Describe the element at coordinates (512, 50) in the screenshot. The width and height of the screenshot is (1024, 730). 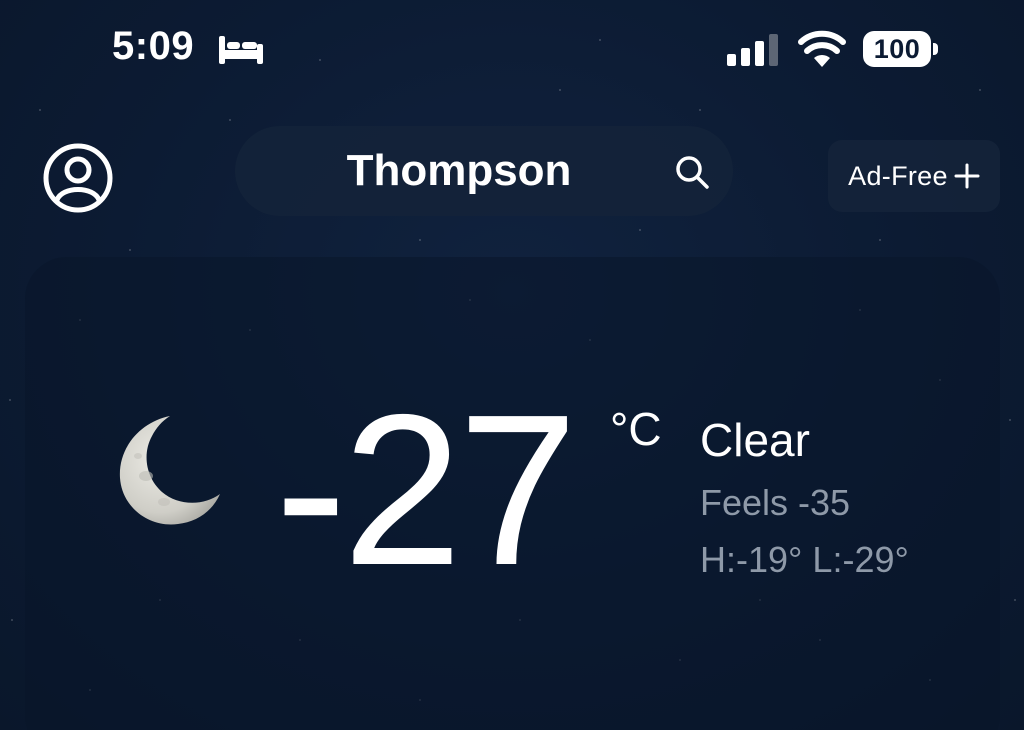
I see `status-bar: 5:09 100` at that location.